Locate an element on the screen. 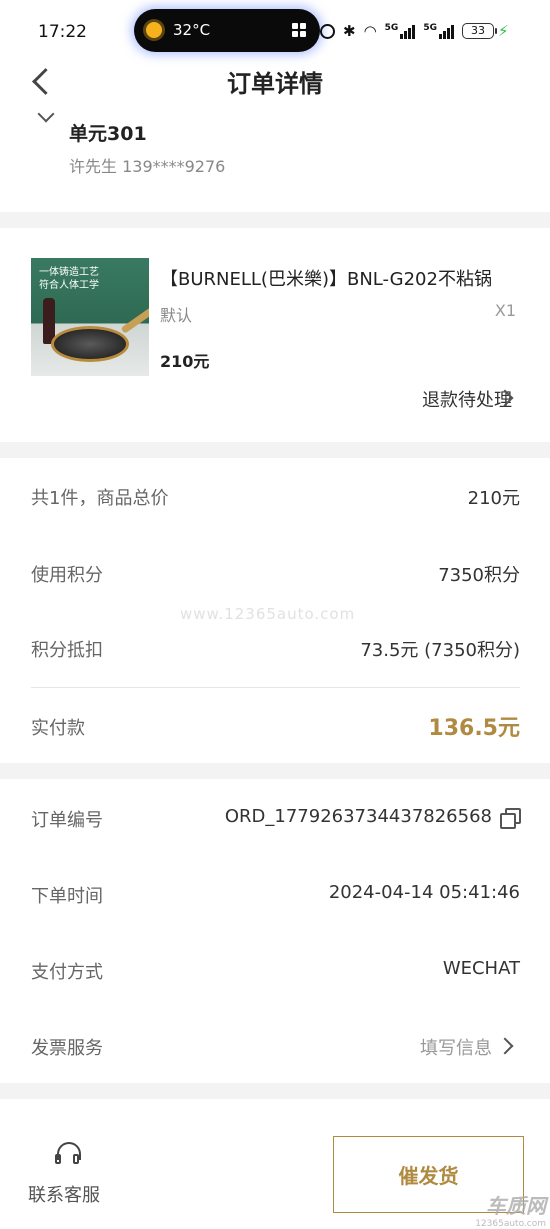 This screenshot has width=550, height=1229. status-icons: ✱ ◠ 5G 5G 33 ⚡ is located at coordinates (414, 31).